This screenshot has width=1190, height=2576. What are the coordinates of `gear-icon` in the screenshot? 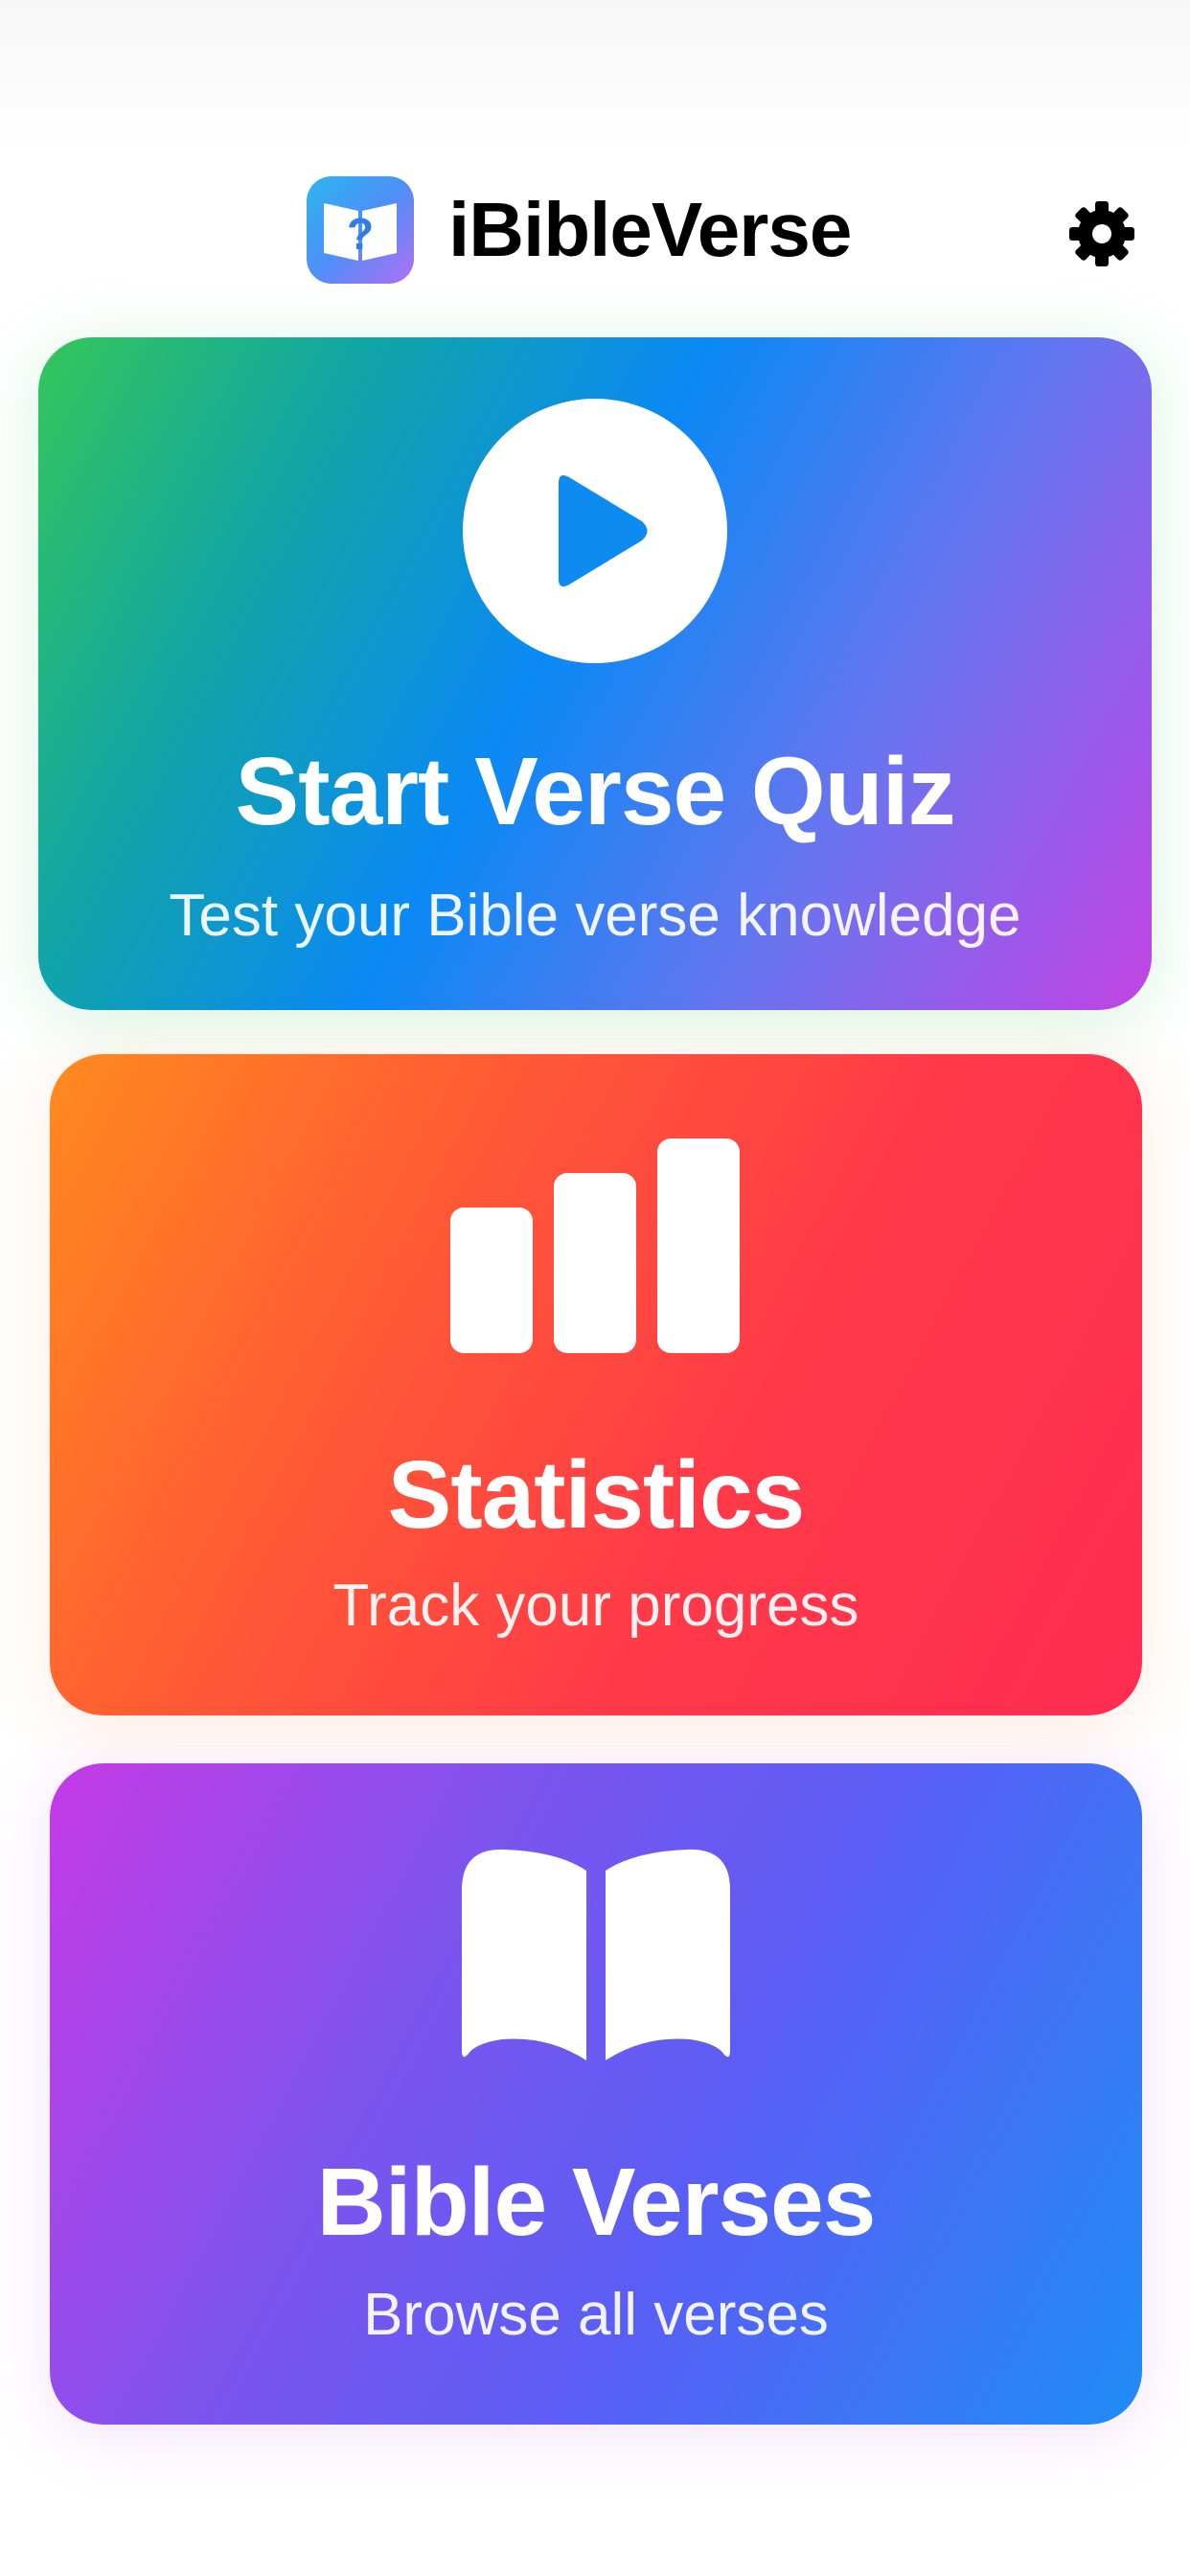 It's located at (1101, 233).